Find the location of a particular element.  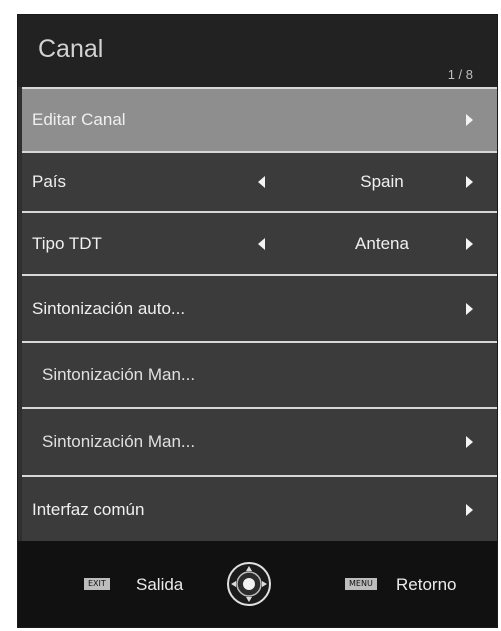

menu-footer: EXIT Salida MENU Retorno is located at coordinates (257, 584).